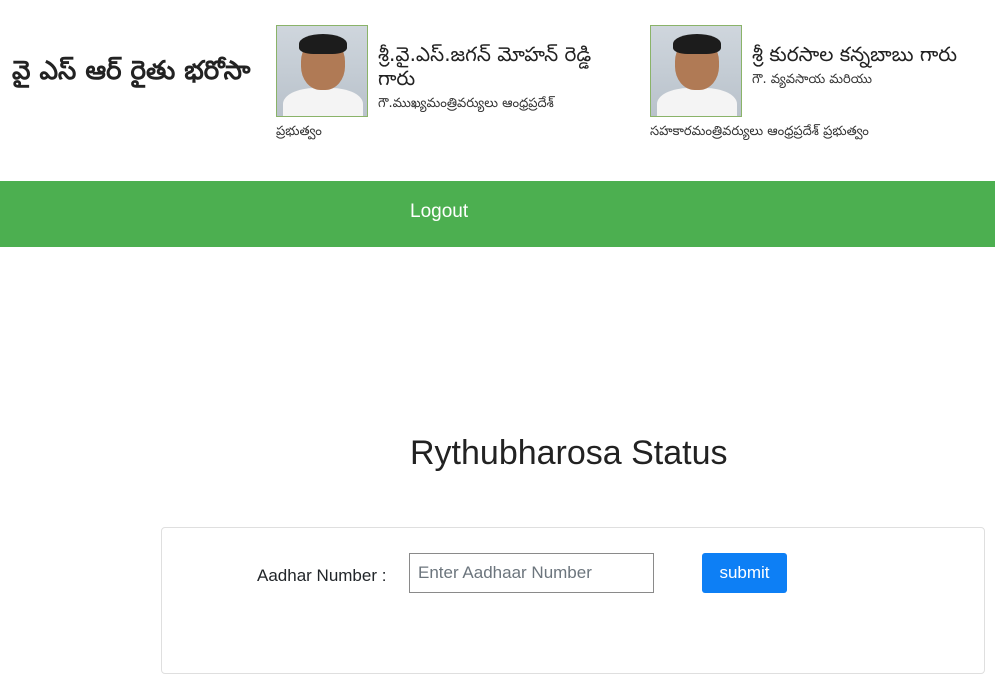 The image size is (995, 683). I want to click on official-role-line1: గౌ.ముఖ్యమంత్రివర్యులు ఆంధ్రప్రదేశ్, so click(466, 103).